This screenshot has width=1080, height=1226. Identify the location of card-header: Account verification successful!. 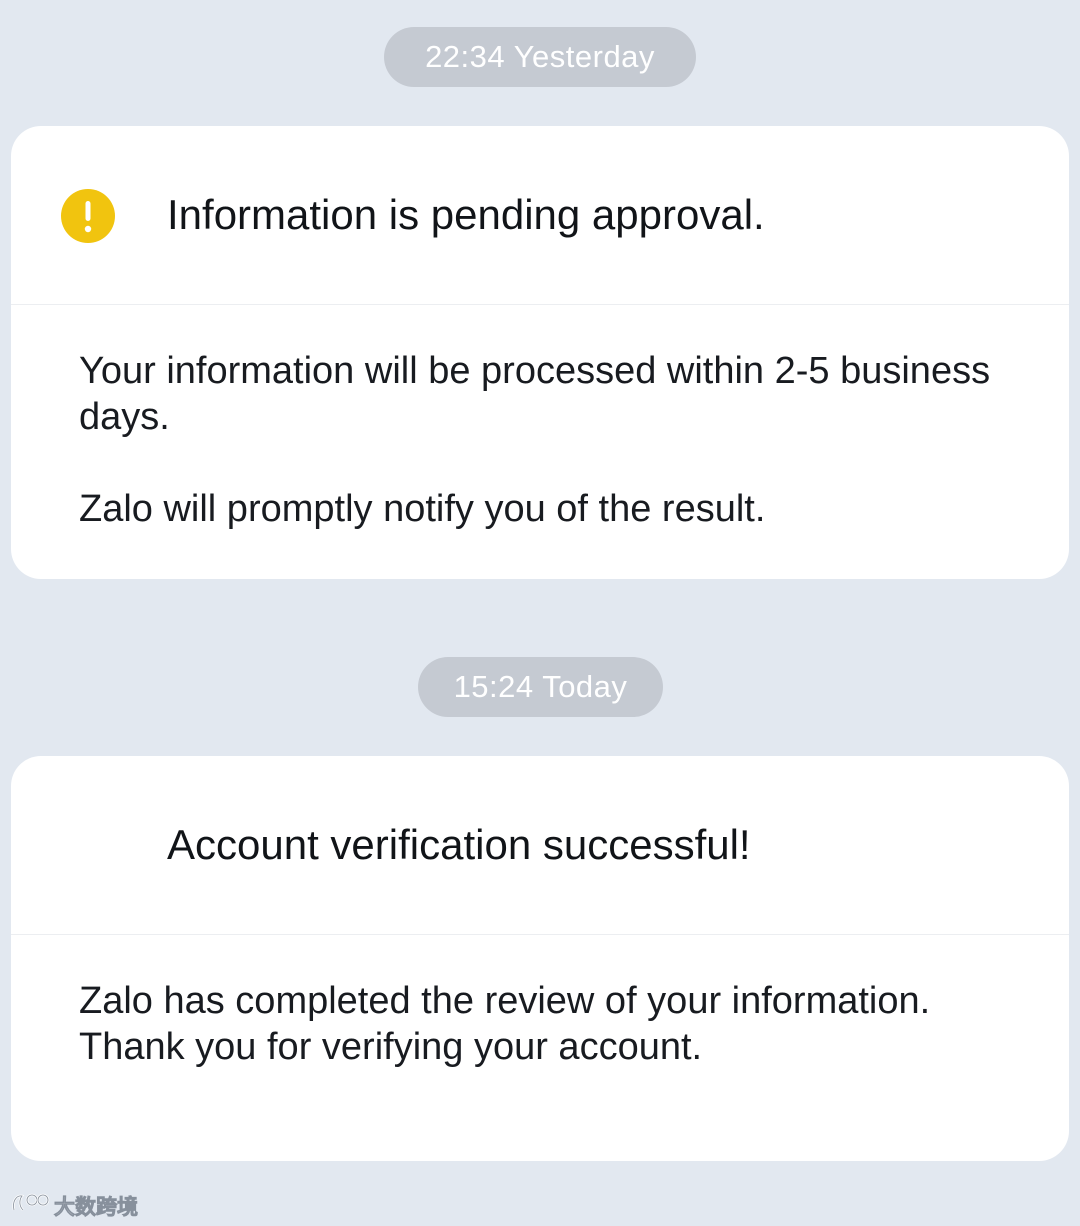
(540, 845).